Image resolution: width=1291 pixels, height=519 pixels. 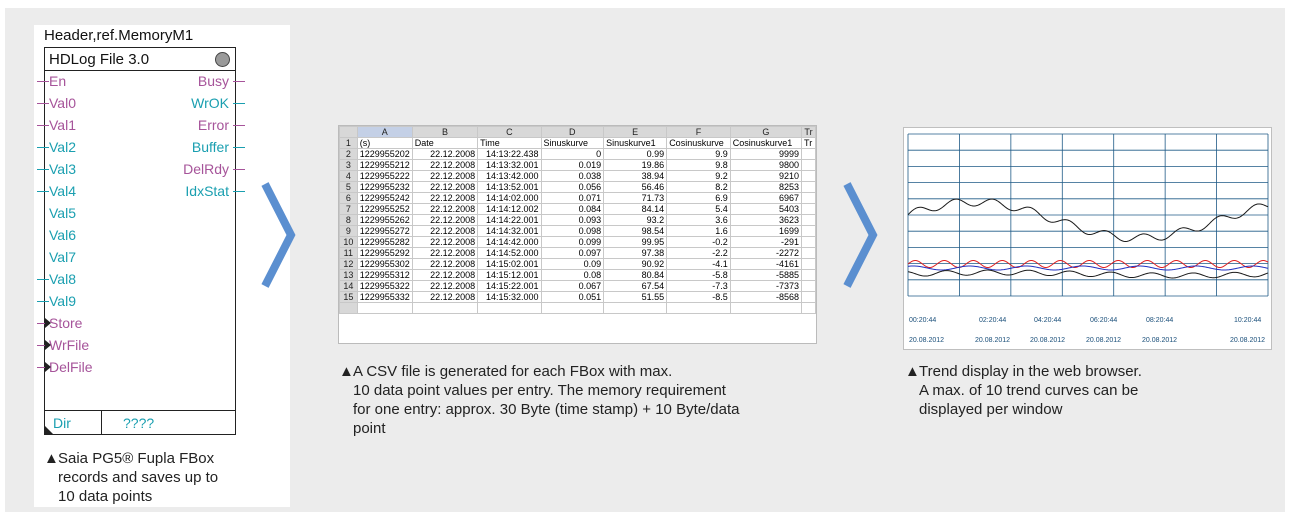 What do you see at coordinates (766, 165) in the screenshot?
I see `table-cell: 9800` at bounding box center [766, 165].